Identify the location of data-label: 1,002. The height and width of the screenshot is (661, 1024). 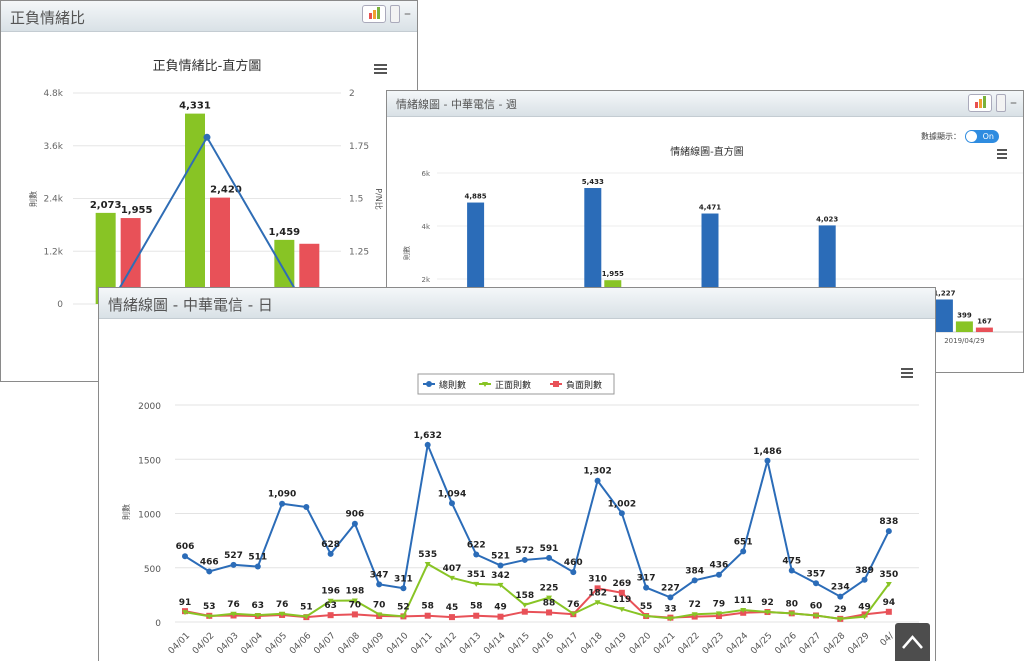
(622, 504).